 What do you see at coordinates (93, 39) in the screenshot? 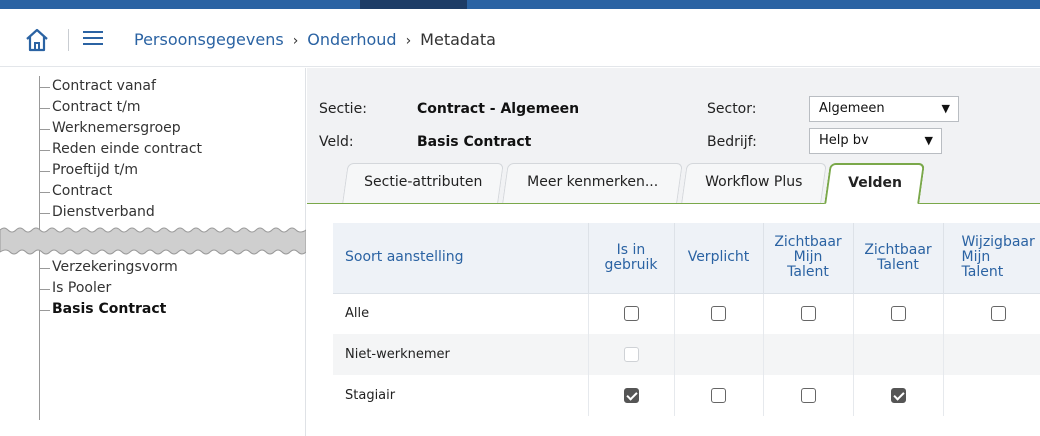
I see `menu-icon` at bounding box center [93, 39].